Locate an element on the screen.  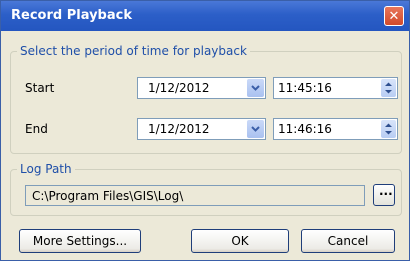
end-date-value: 1/12/2012 is located at coordinates (179, 129).